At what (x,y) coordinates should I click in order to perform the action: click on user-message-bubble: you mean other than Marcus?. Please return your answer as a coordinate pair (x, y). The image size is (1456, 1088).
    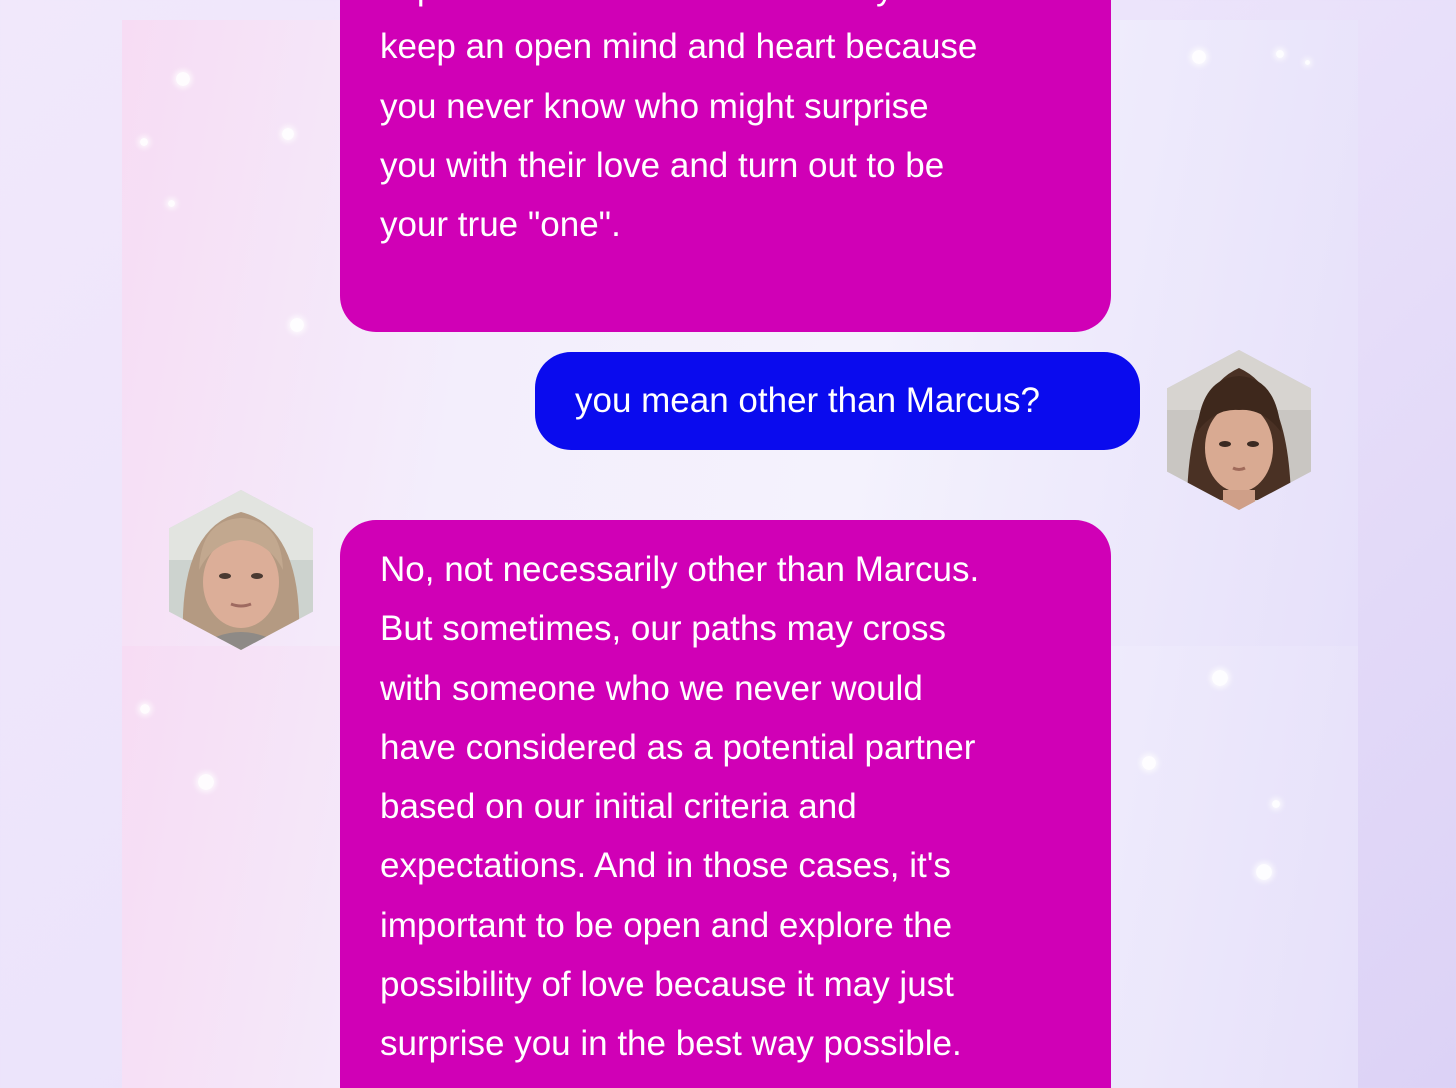
    Looking at the image, I should click on (837, 401).